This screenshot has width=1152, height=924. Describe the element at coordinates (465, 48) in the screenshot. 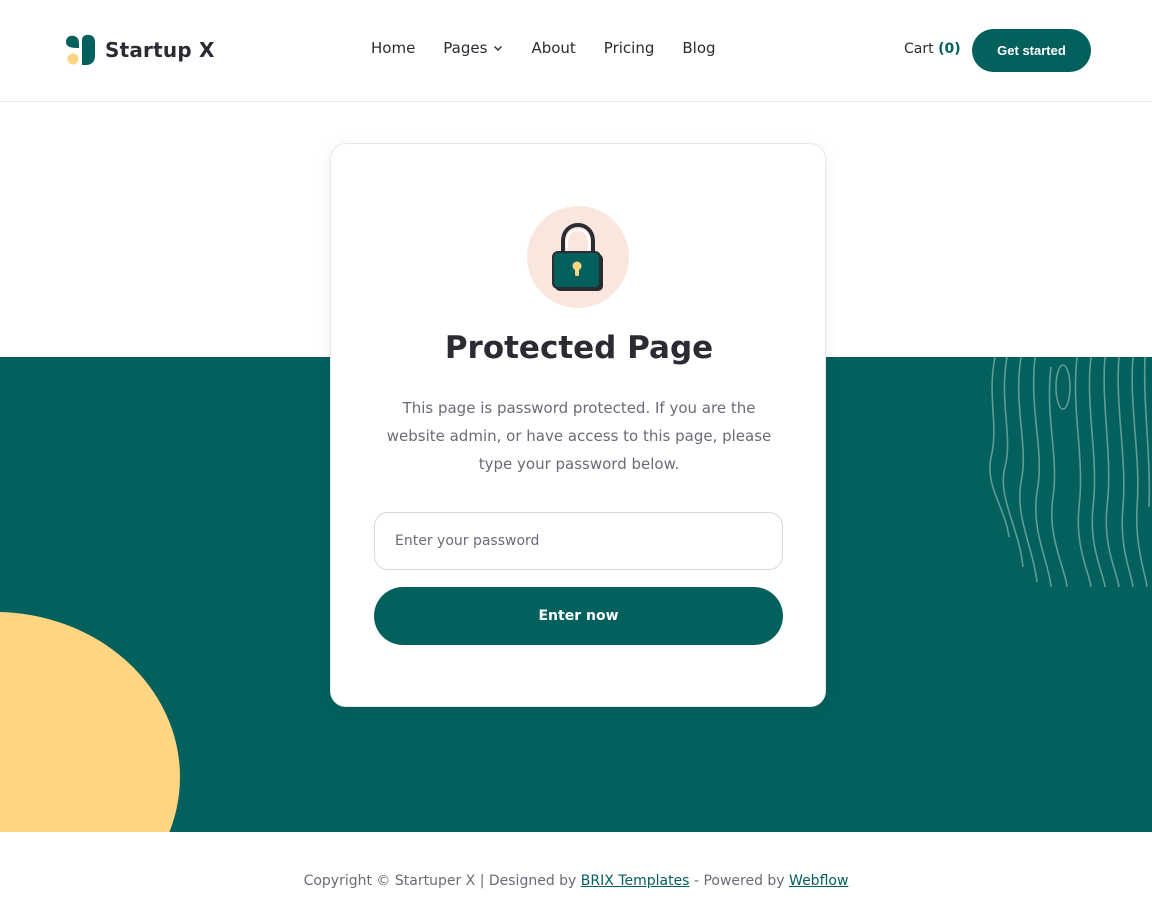

I see `nav-item-label: Pages` at that location.